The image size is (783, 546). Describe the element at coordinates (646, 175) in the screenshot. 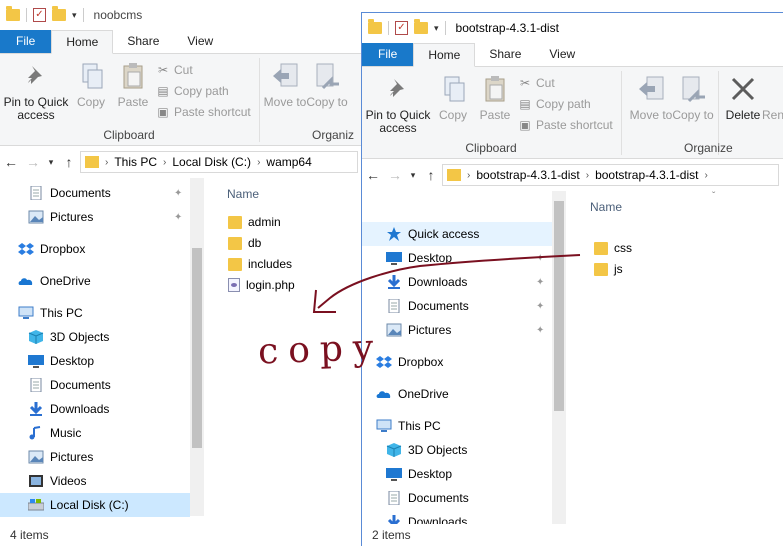

I see `breadcrumb-bootstrap-dist-inner: bootstrap-4.3.1-dist` at that location.